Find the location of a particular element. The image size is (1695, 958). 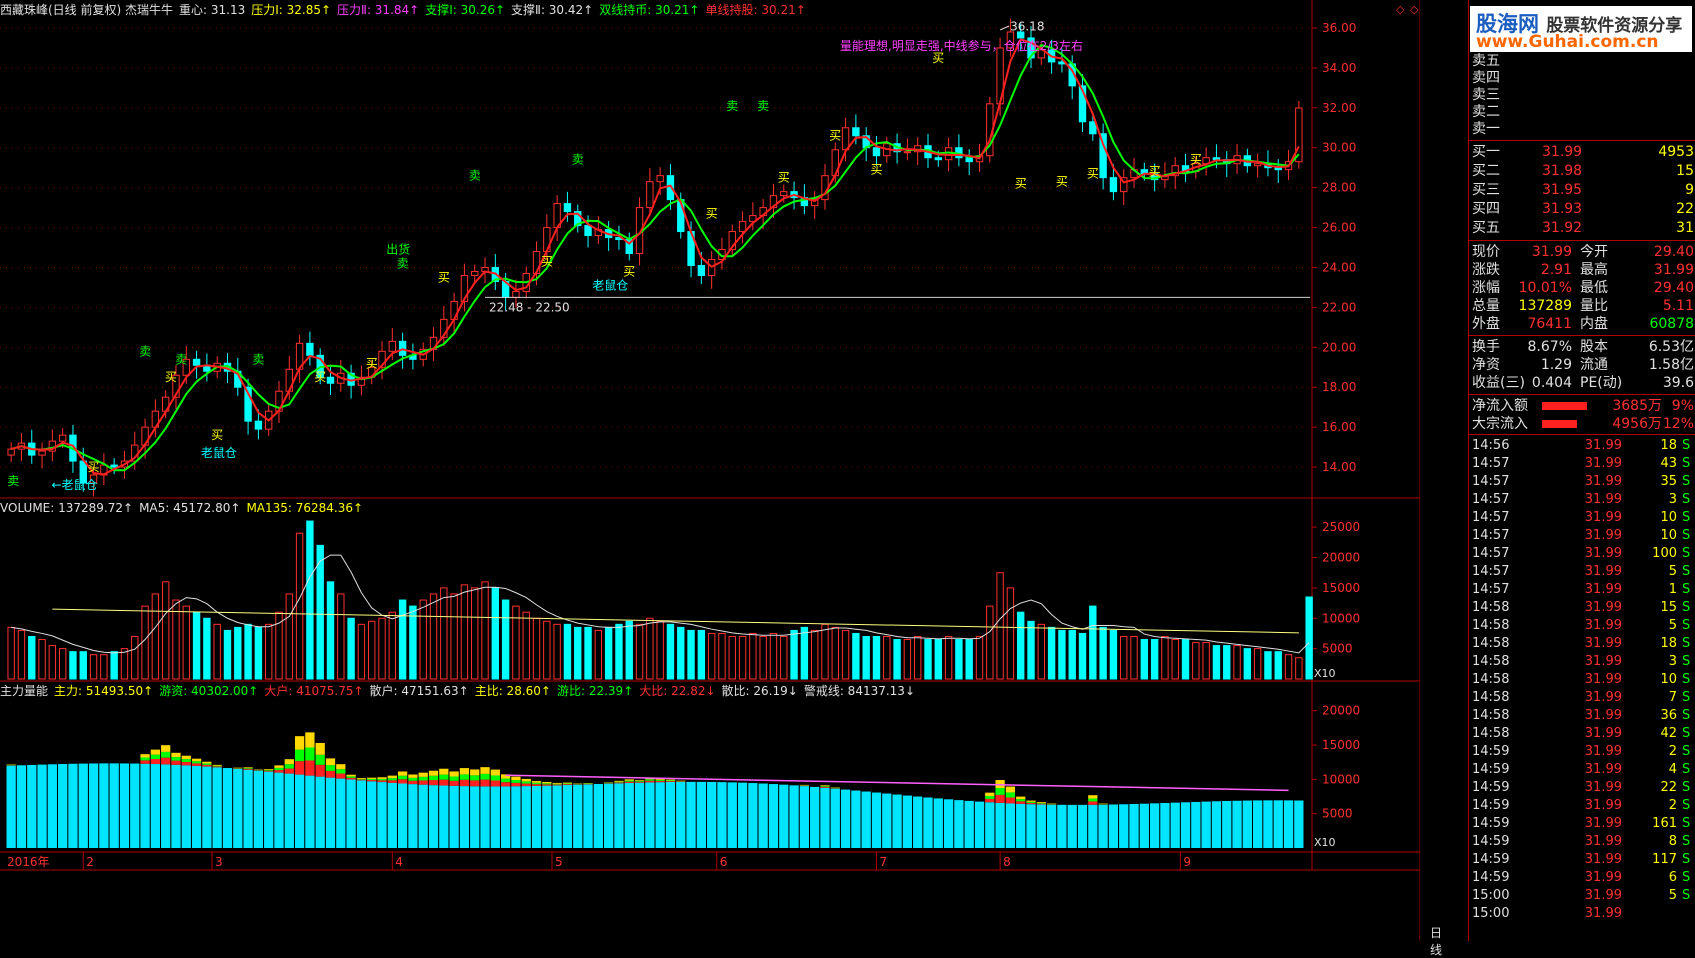

tick-row-9: 14:5831.9915S is located at coordinates (1583, 608).